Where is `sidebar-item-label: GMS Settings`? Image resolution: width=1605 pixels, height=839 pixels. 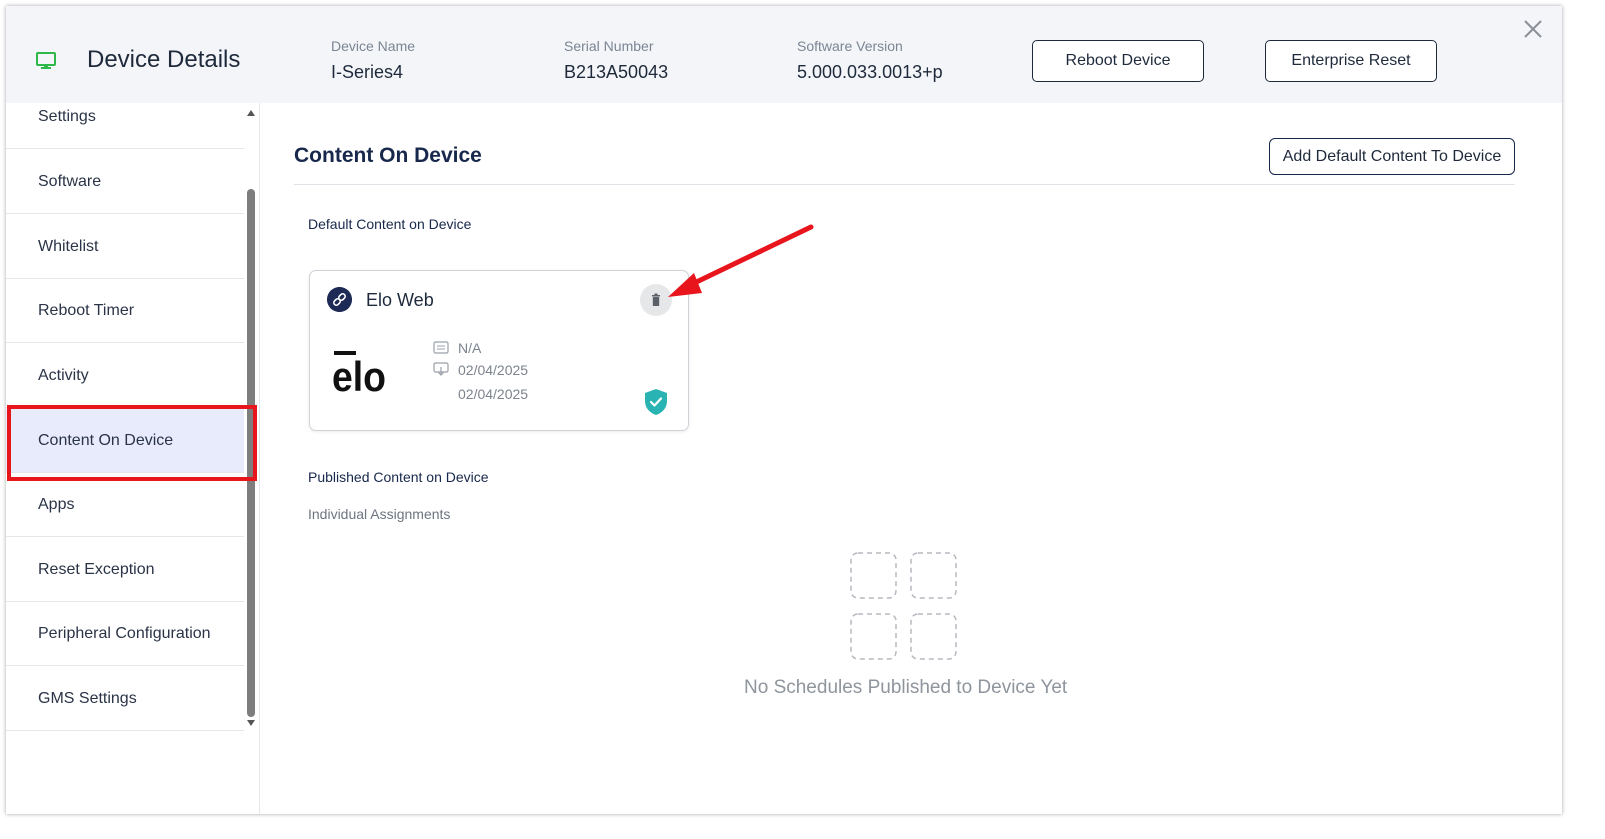 sidebar-item-label: GMS Settings is located at coordinates (87, 698).